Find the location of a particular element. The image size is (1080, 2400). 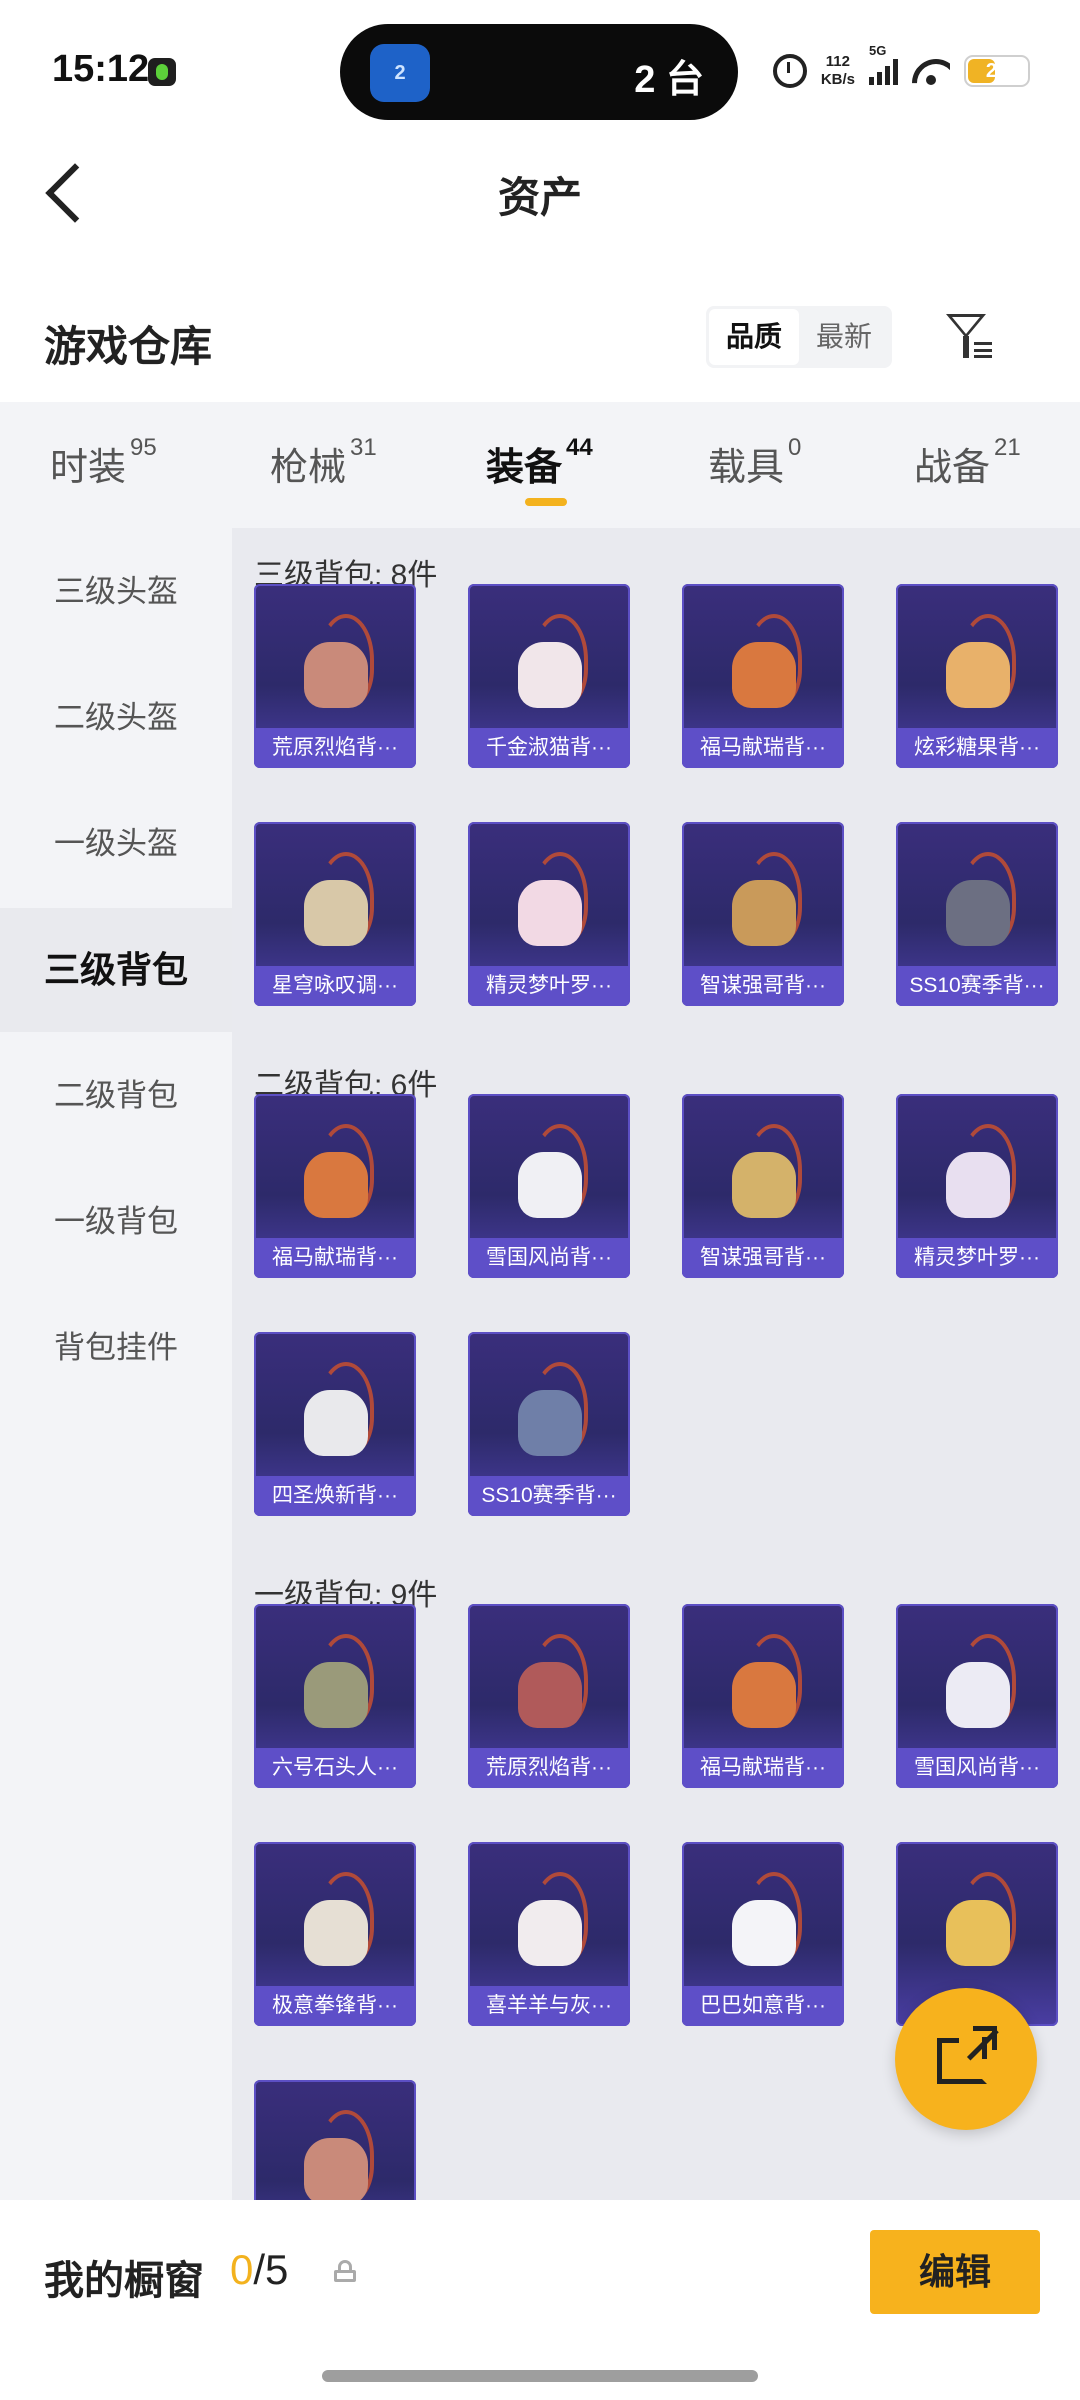

edit-button: 编辑 is located at coordinates (955, 2272).